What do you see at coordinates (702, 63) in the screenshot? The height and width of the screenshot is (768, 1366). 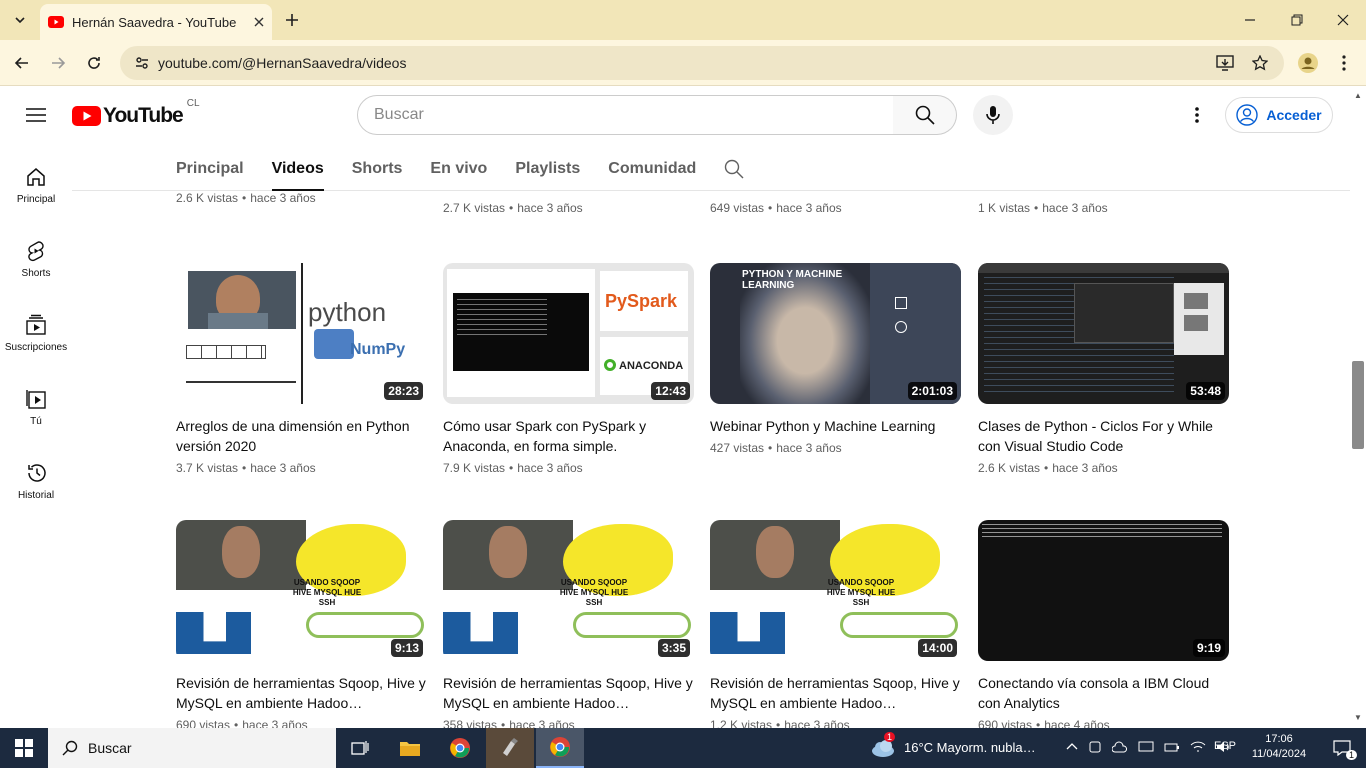 I see `address-bar: youtube.com/@HernanSaavedra/videos` at bounding box center [702, 63].